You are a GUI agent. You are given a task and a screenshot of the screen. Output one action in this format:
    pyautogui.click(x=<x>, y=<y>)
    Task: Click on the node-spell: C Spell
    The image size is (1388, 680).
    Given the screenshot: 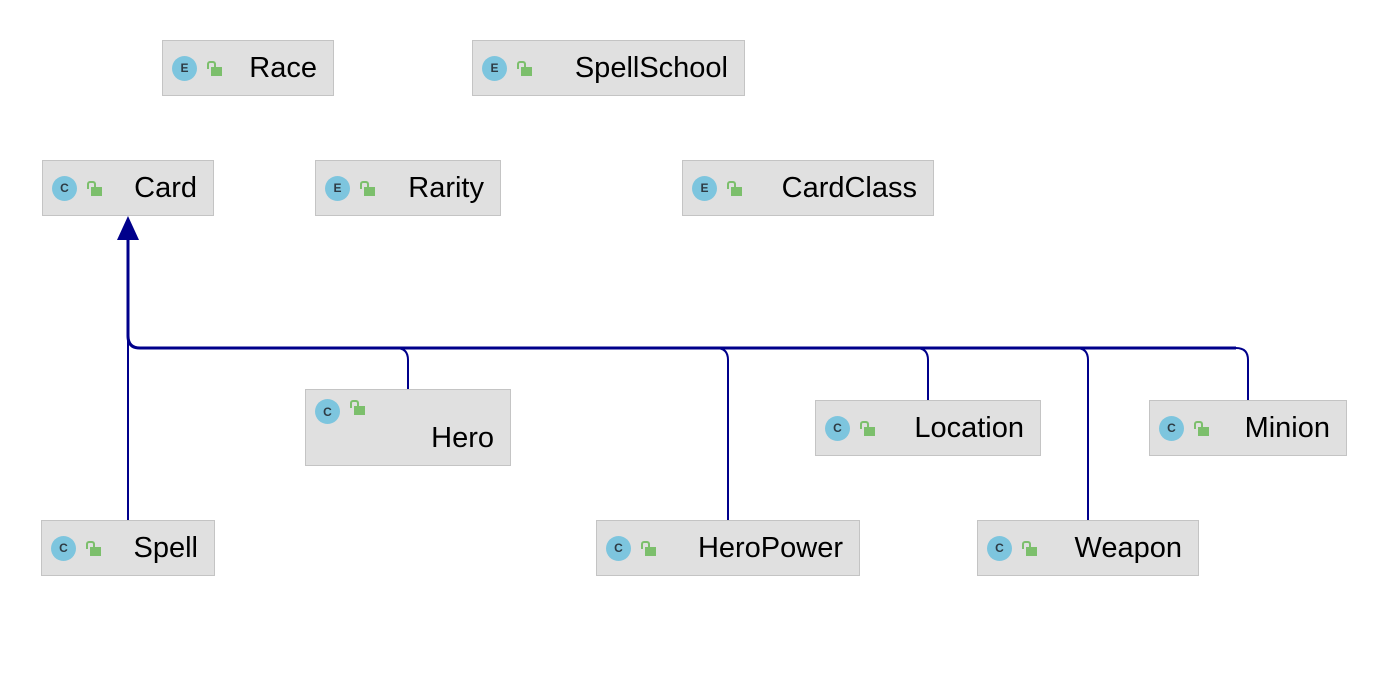 What is the action you would take?
    pyautogui.click(x=128, y=548)
    